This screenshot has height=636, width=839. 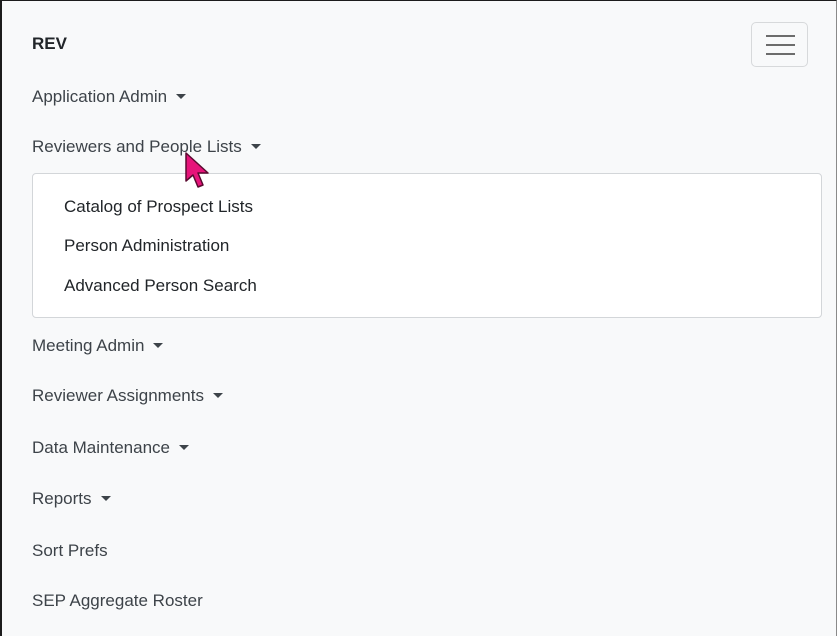 What do you see at coordinates (118, 395) in the screenshot?
I see `nav-reviewer-assignments-label: Reviewer Assignments` at bounding box center [118, 395].